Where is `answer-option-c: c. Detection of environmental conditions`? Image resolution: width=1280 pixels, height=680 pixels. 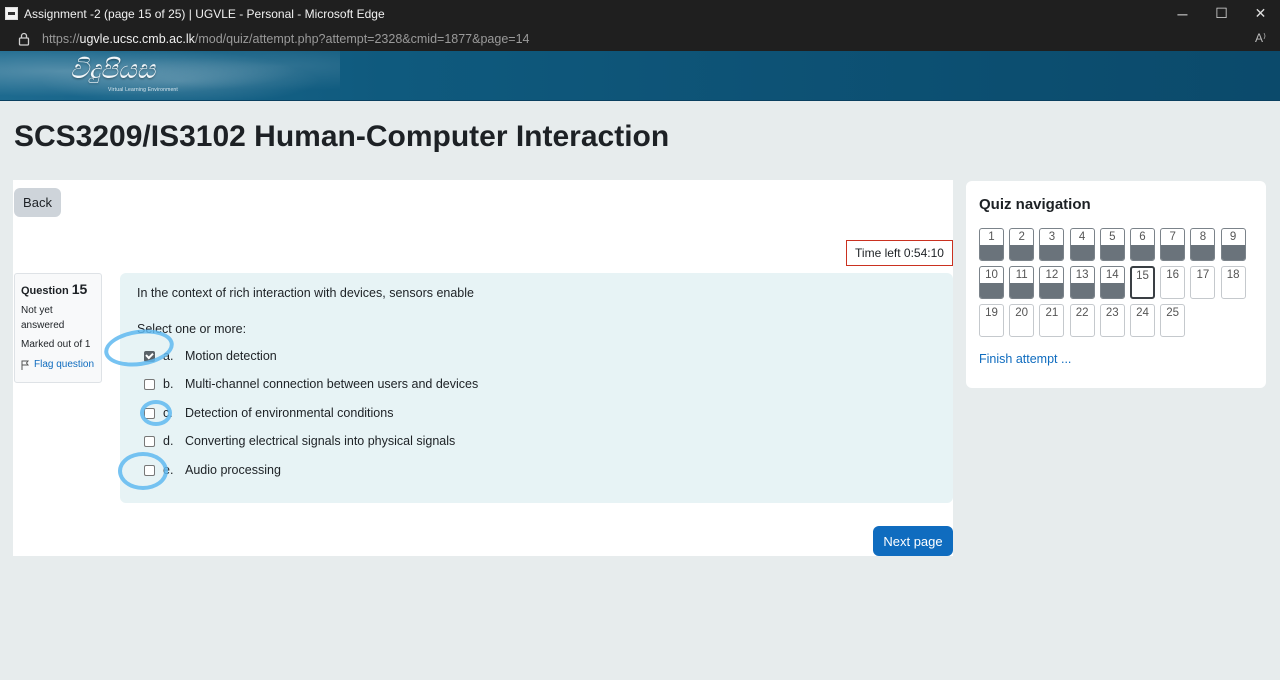 answer-option-c: c. Detection of environmental conditions is located at coordinates (268, 413).